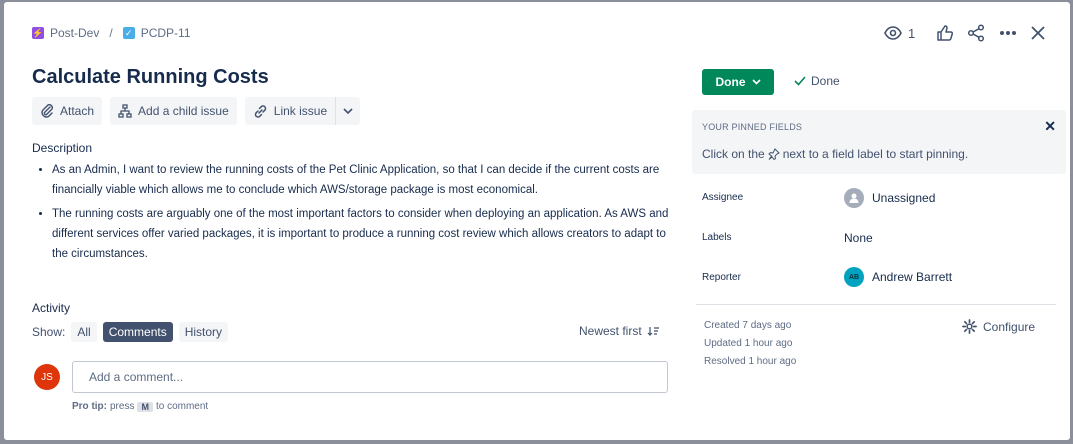 The height and width of the screenshot is (444, 1073). Describe the element at coordinates (1009, 326) in the screenshot. I see `configure-label: Configure` at that location.